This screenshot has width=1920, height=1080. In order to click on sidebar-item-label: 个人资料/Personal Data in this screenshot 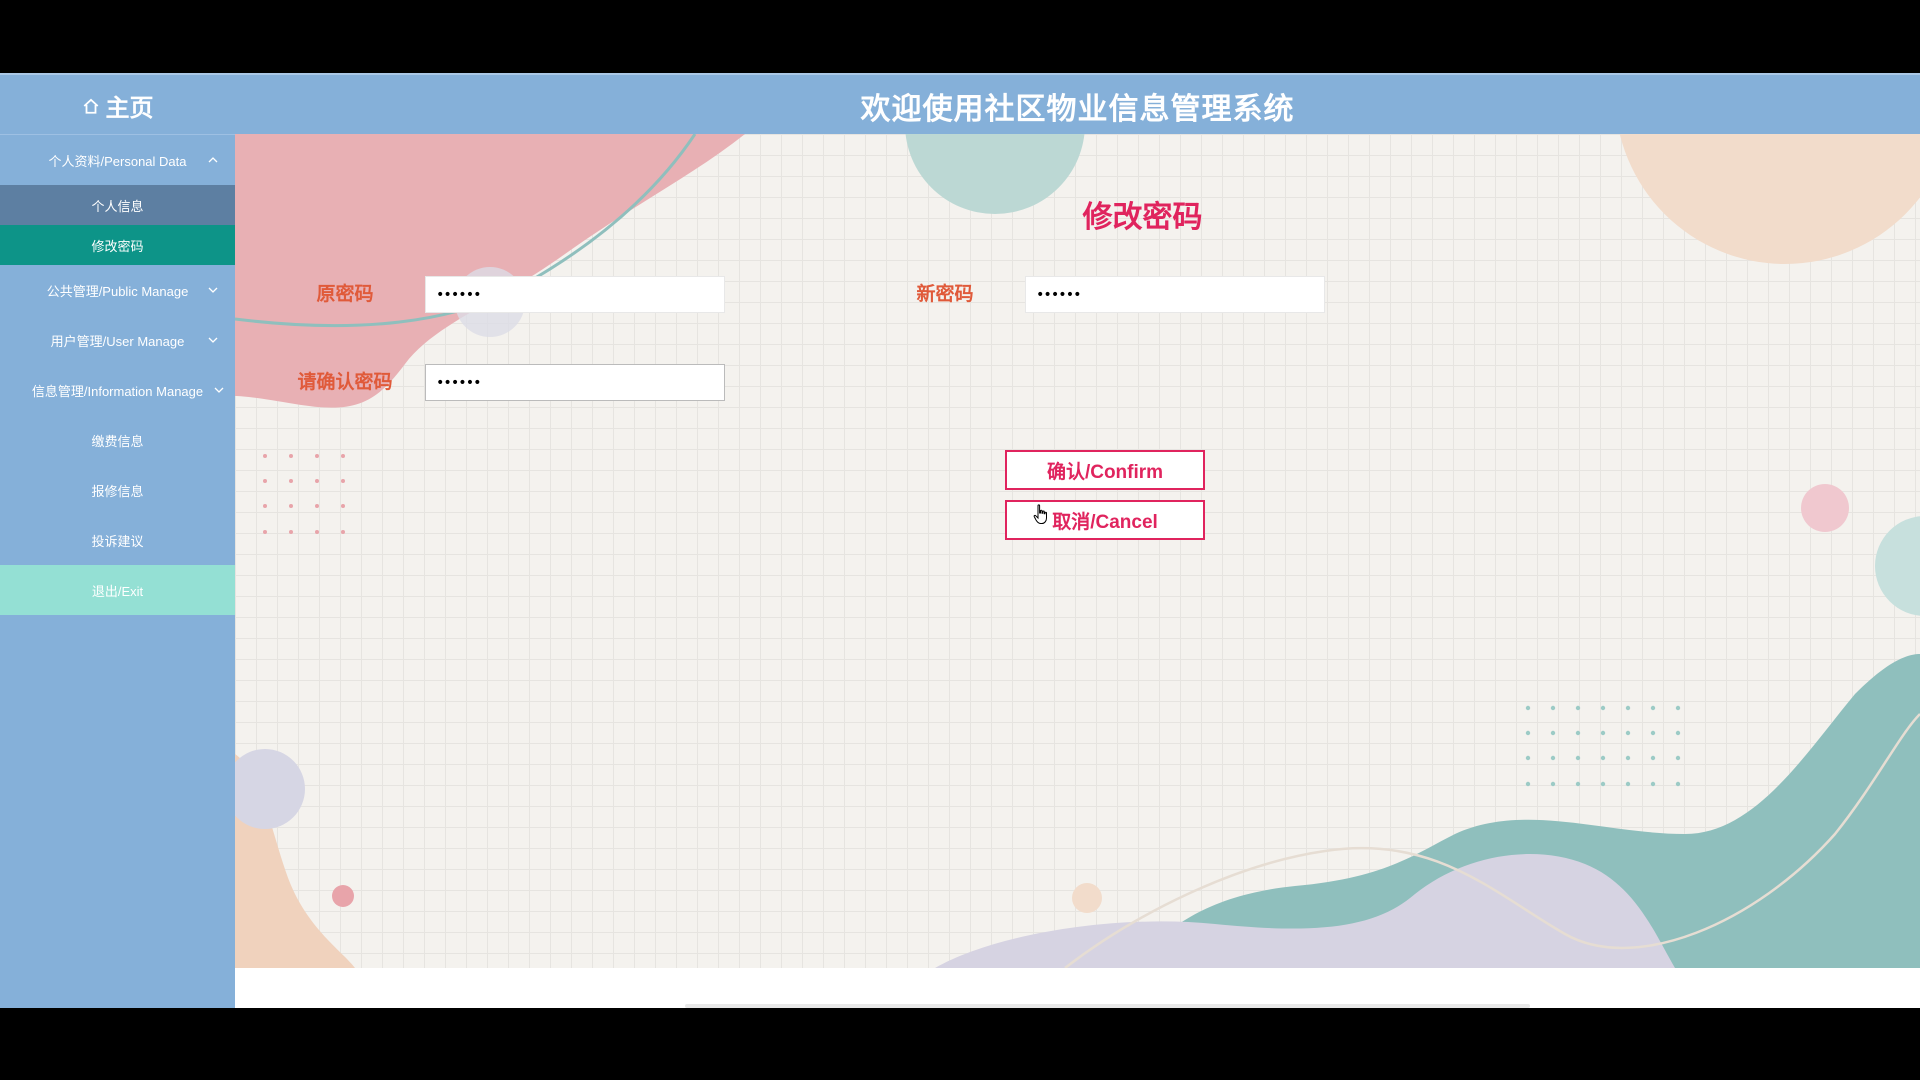, I will do `click(117, 161)`.